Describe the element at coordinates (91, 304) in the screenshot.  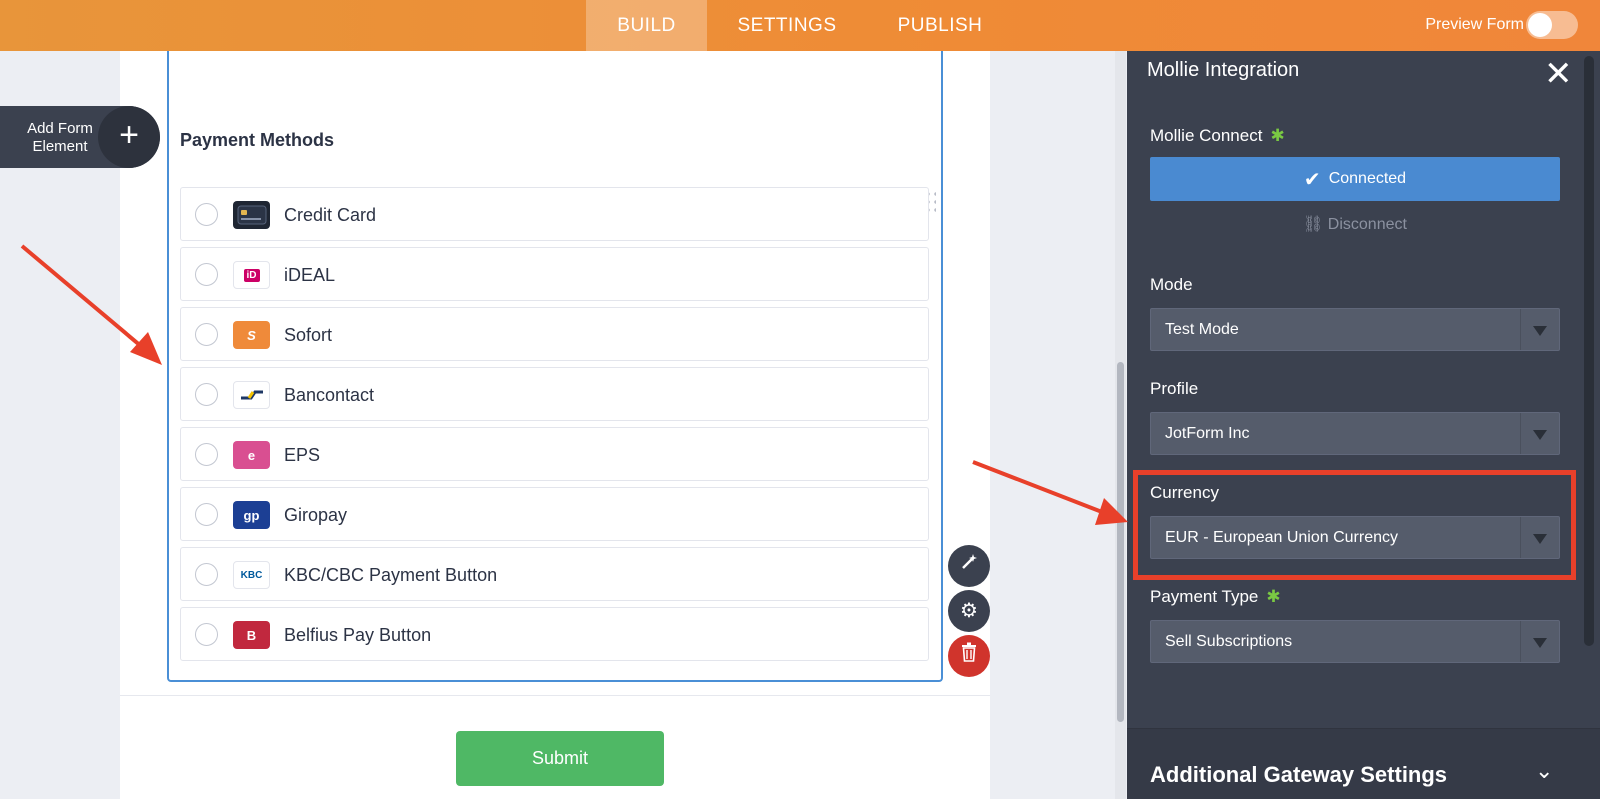
I see `left-annotation-arrow` at that location.